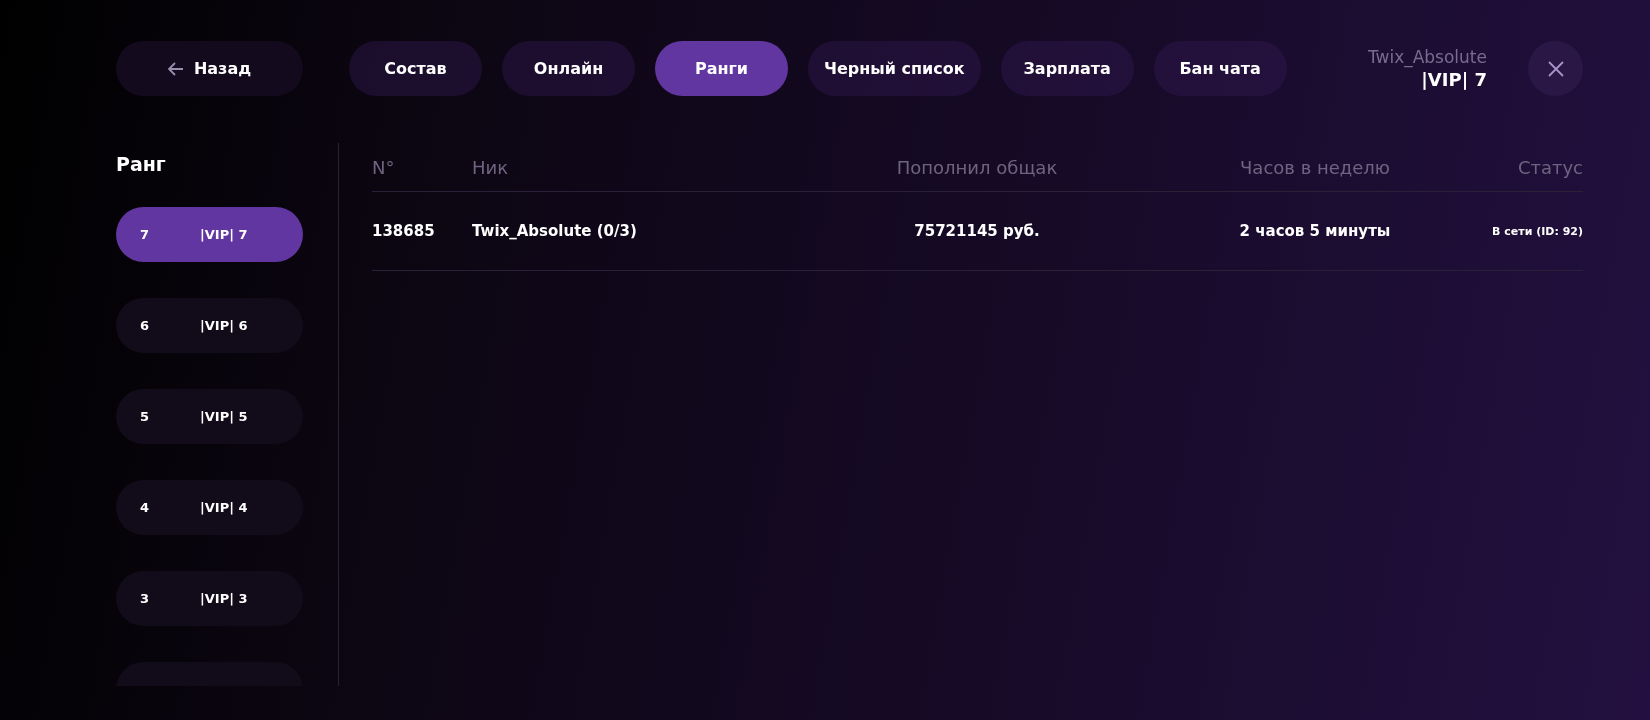 This screenshot has width=1650, height=720. What do you see at coordinates (977, 167) in the screenshot?
I see `column-header: Пополнил общак` at bounding box center [977, 167].